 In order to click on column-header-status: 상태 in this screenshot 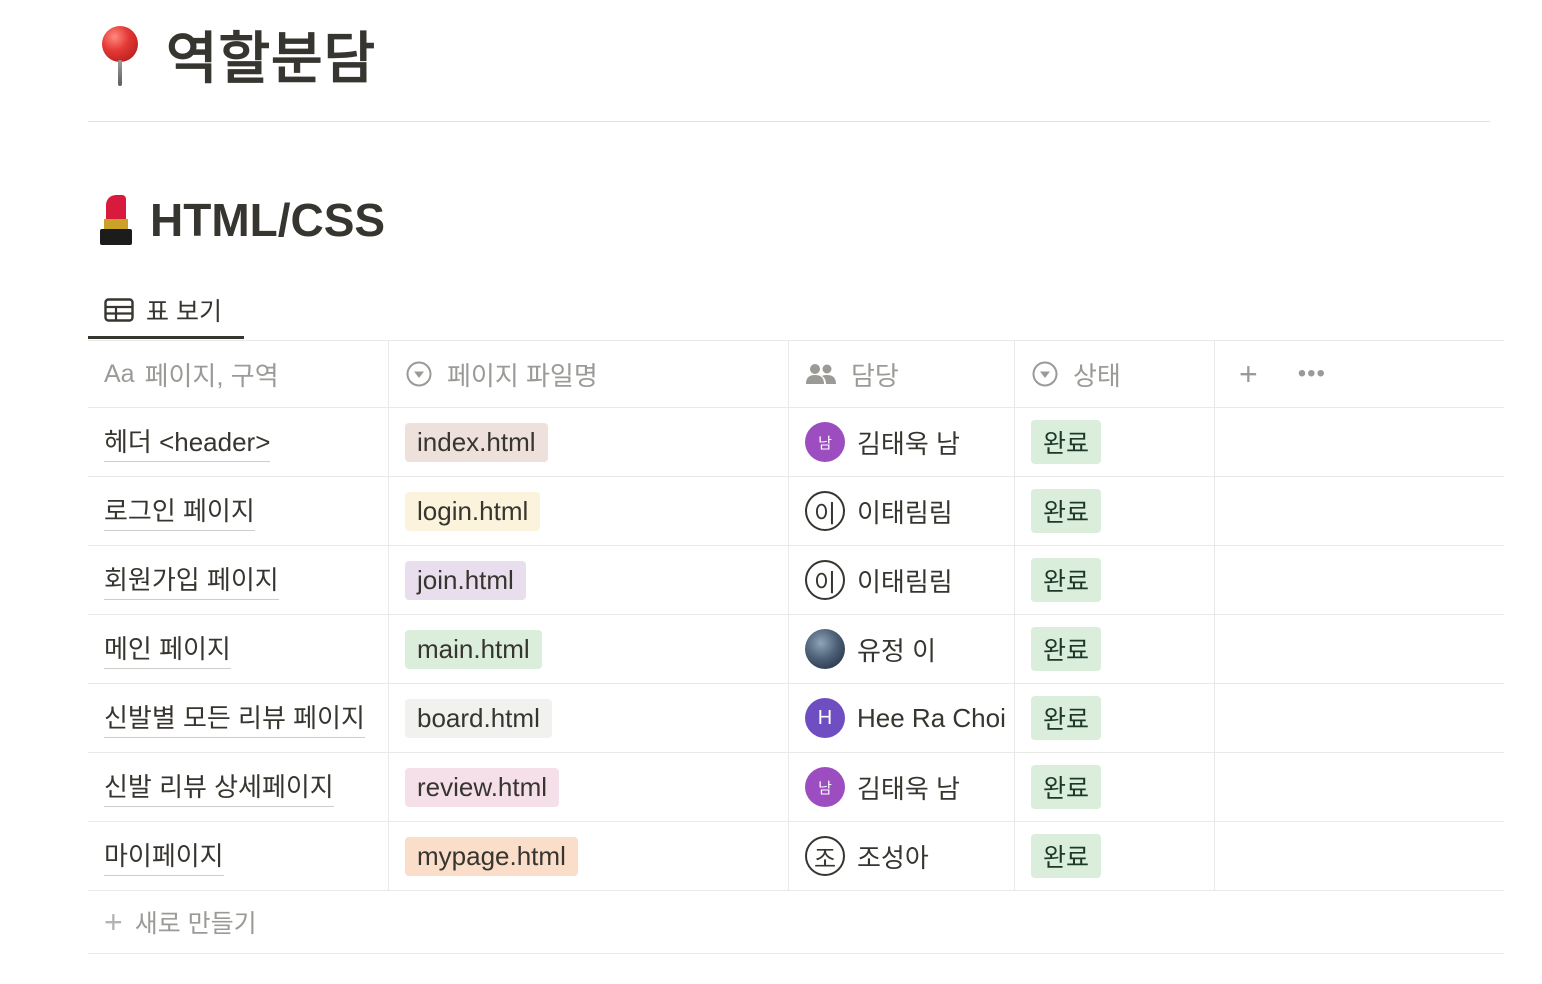, I will do `click(1115, 374)`.